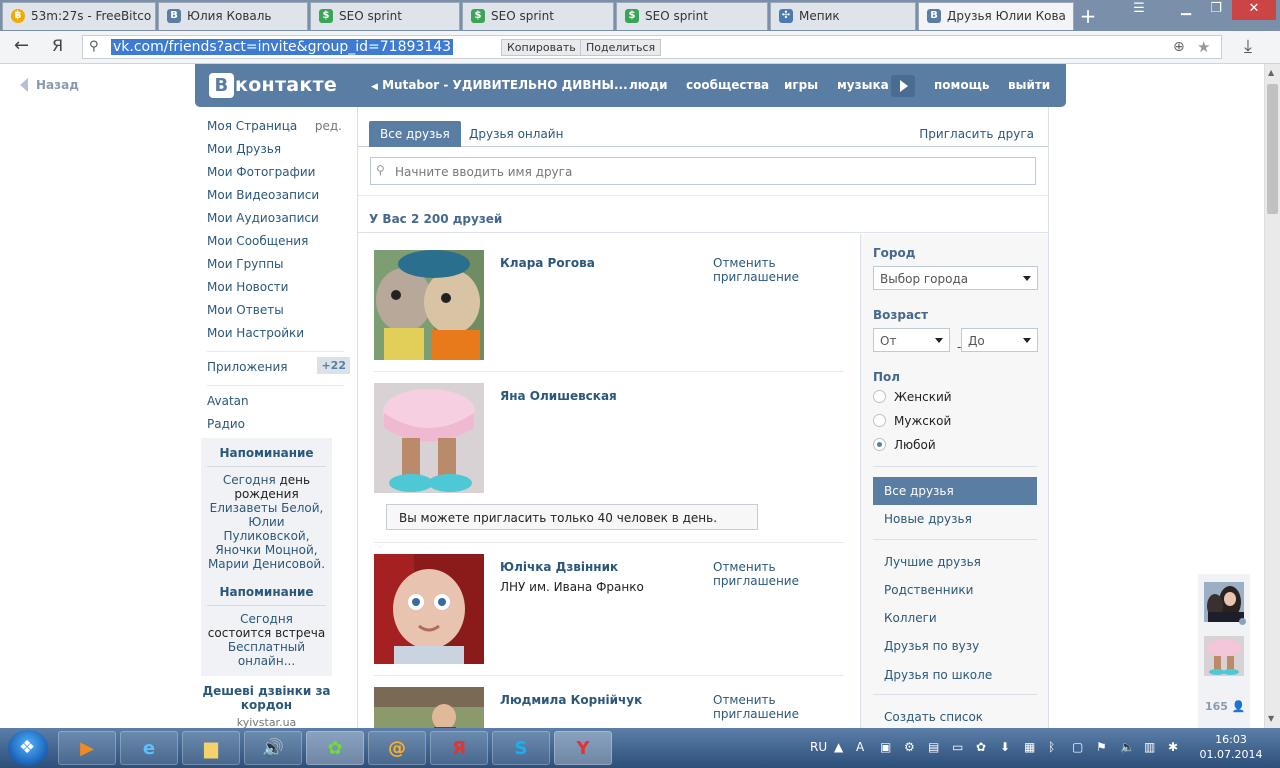  I want to click on browser-tab-seo-sprint-3: $ SEO sprint, so click(692, 16).